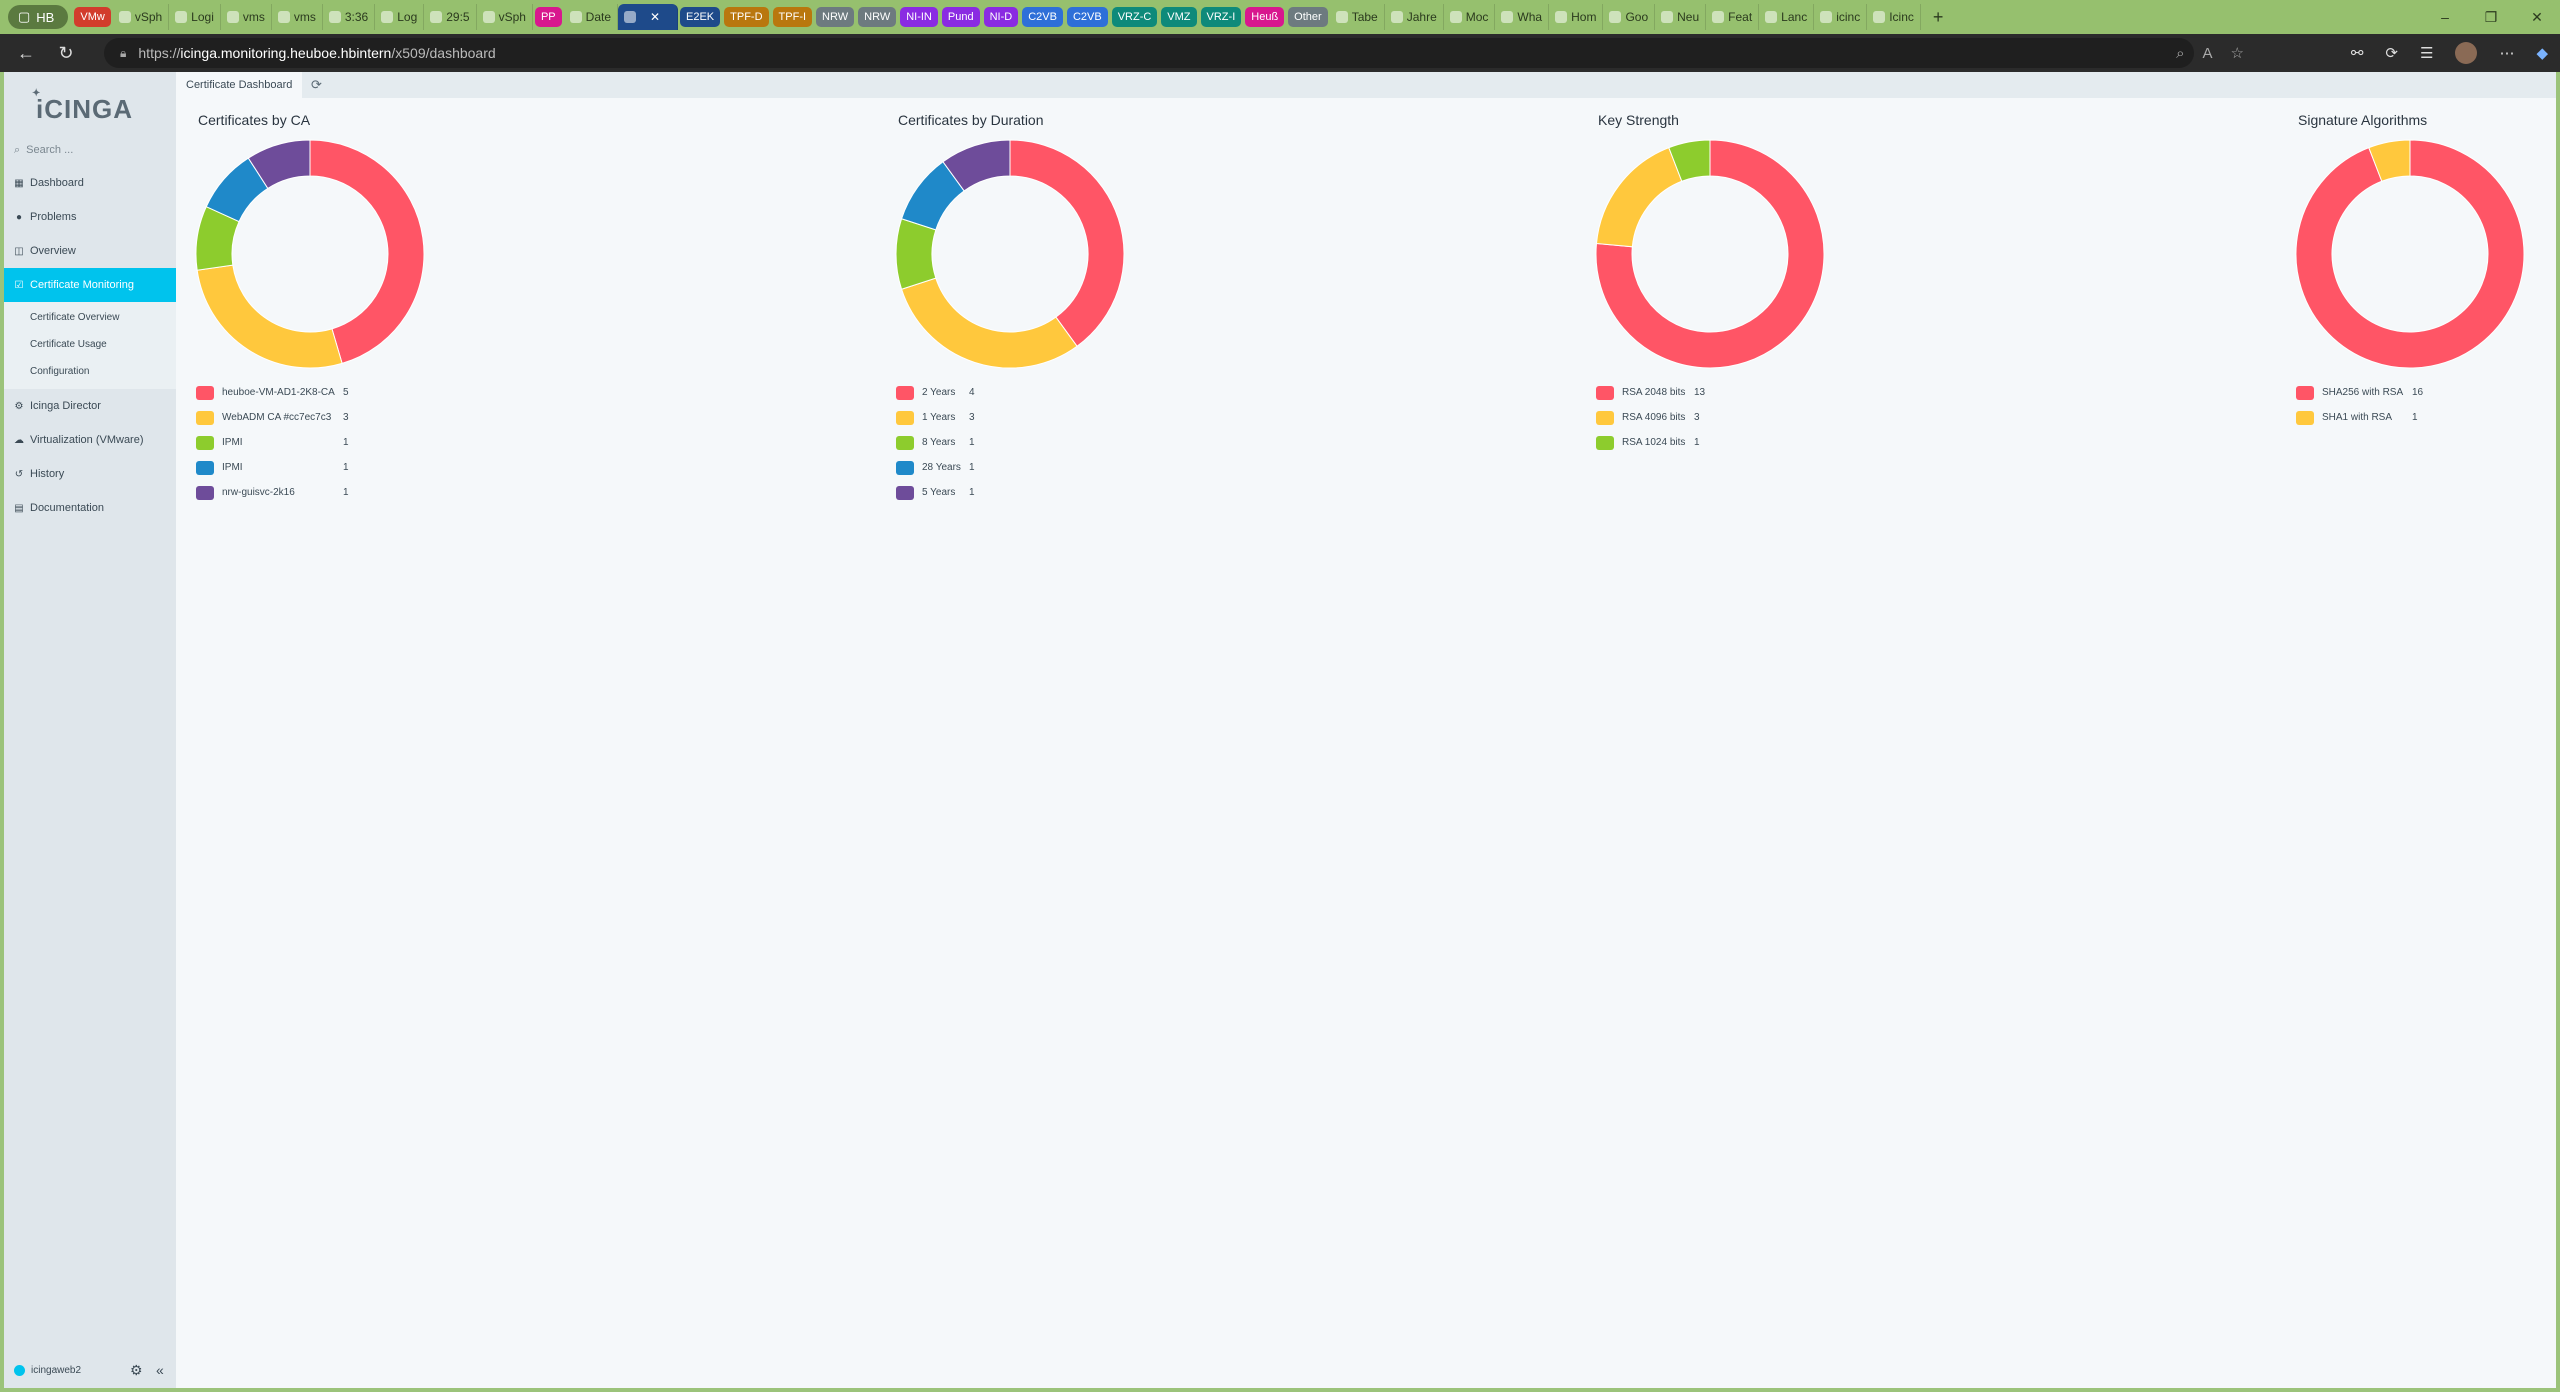  Describe the element at coordinates (1341, 17) in the screenshot. I see `tab-favicon-icon` at that location.